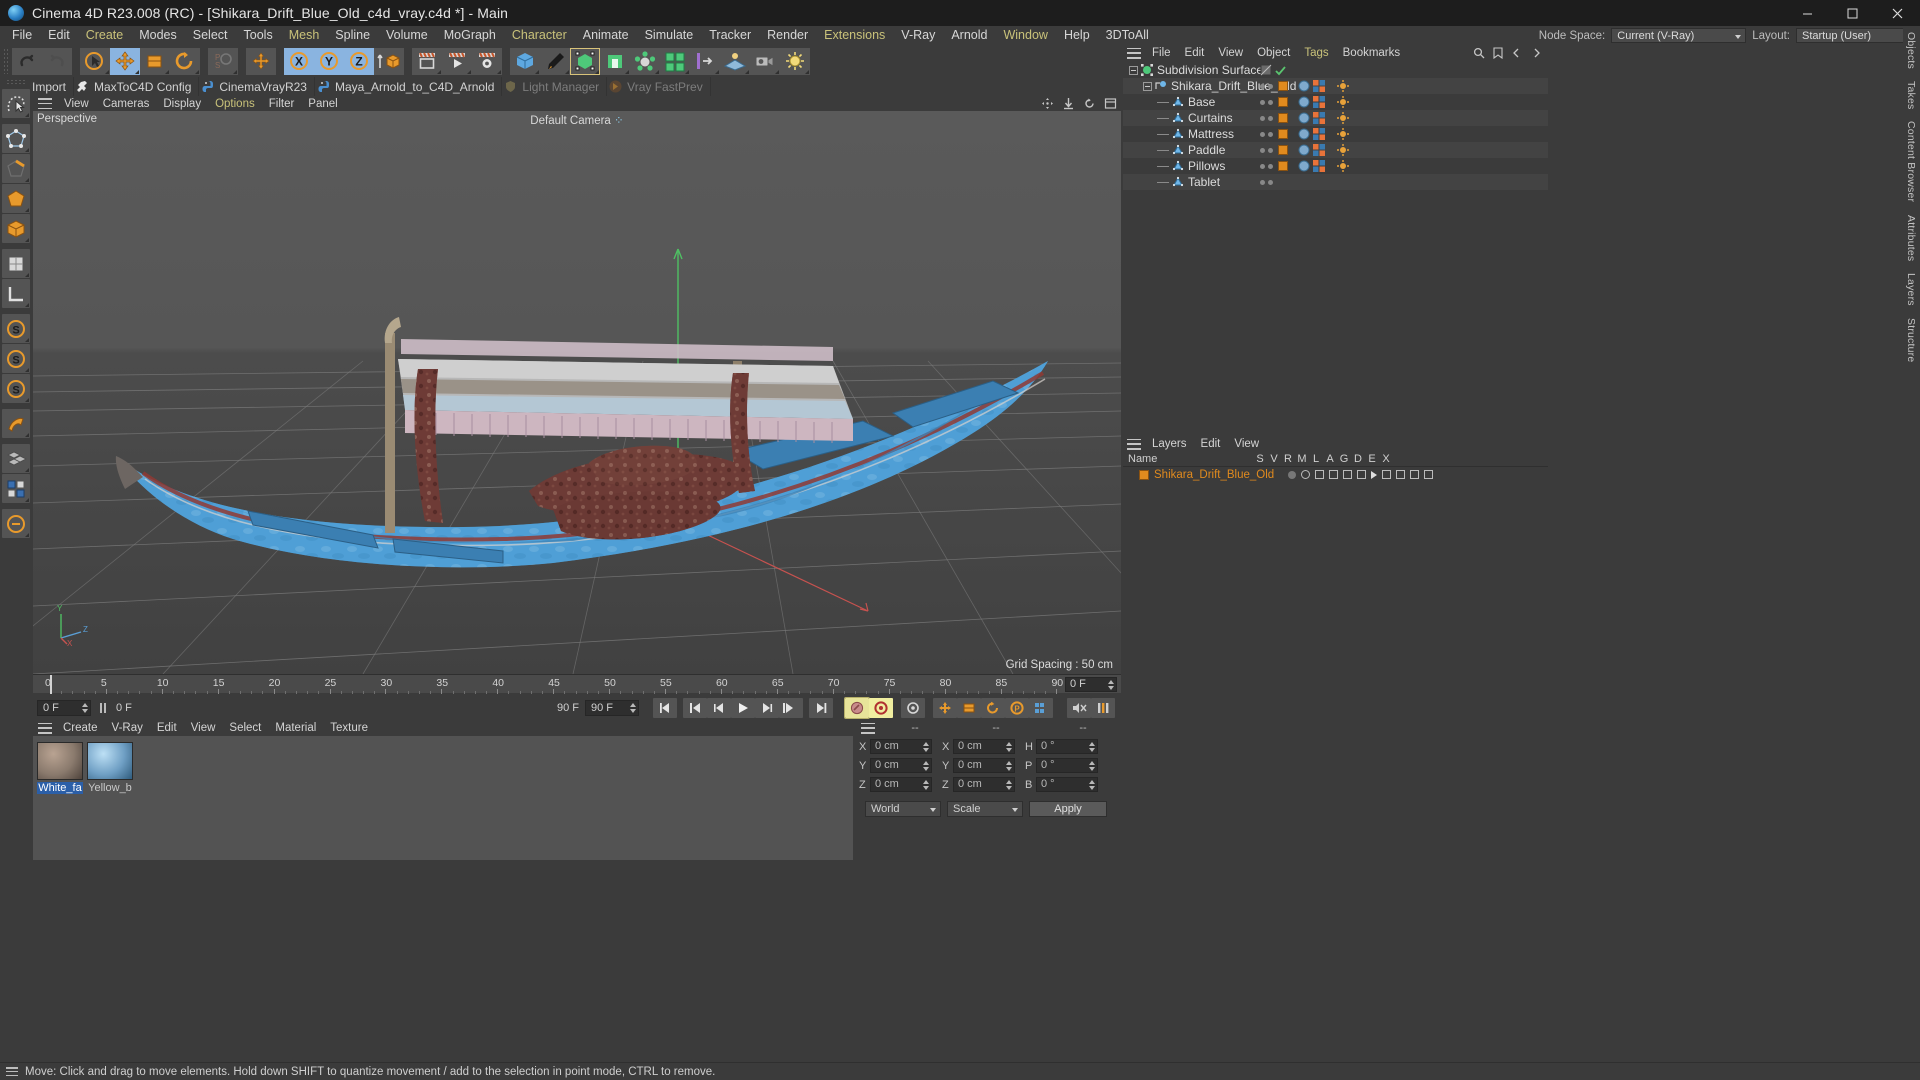 The height and width of the screenshot is (1080, 1920). What do you see at coordinates (235, 104) in the screenshot?
I see `viewport-menu-options: Options` at bounding box center [235, 104].